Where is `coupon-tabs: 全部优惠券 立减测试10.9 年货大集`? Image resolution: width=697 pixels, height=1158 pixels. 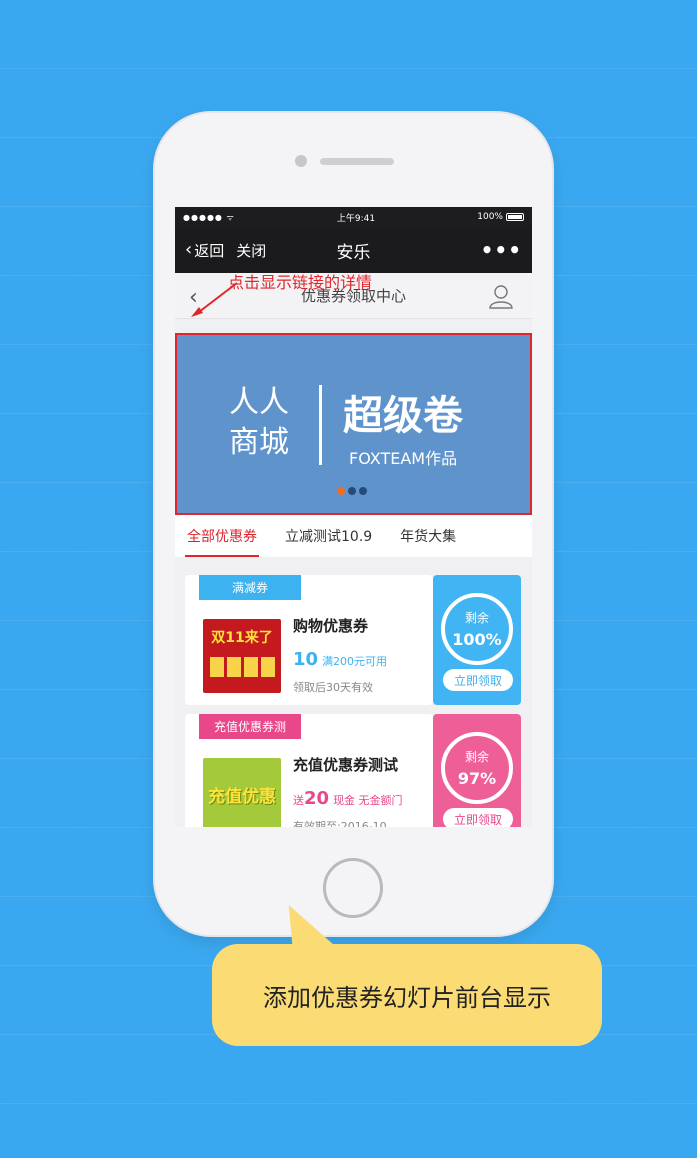 coupon-tabs: 全部优惠券 立减测试10.9 年货大集 is located at coordinates (353, 536).